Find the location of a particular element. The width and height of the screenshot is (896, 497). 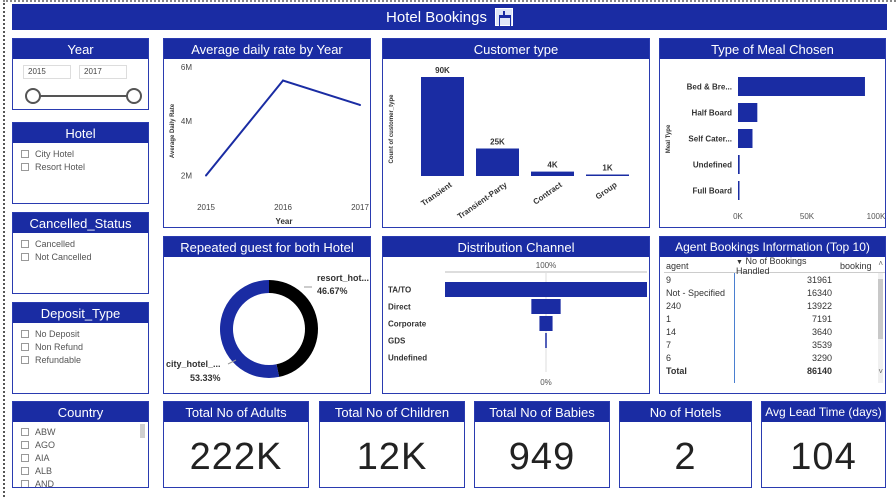

scroll-up-icon: ˄ is located at coordinates (880, 263).